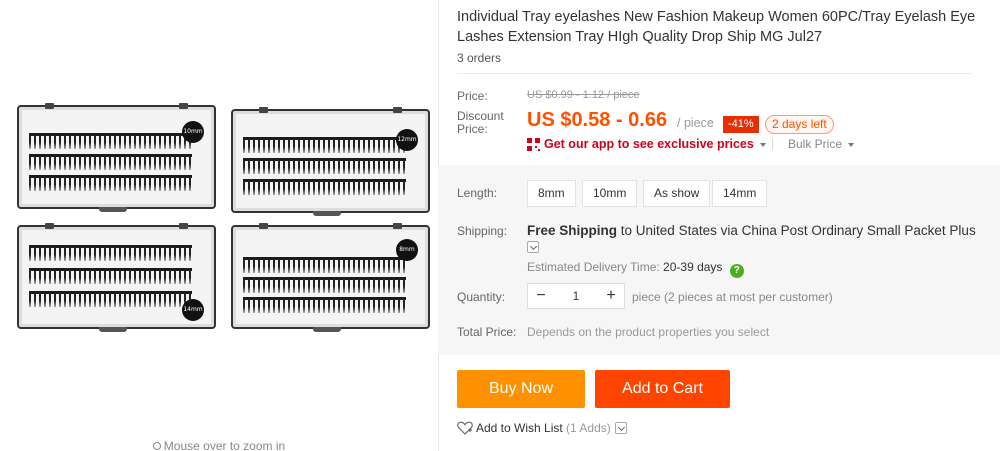  What do you see at coordinates (479, 58) in the screenshot?
I see `order-count: 3 orders` at bounding box center [479, 58].